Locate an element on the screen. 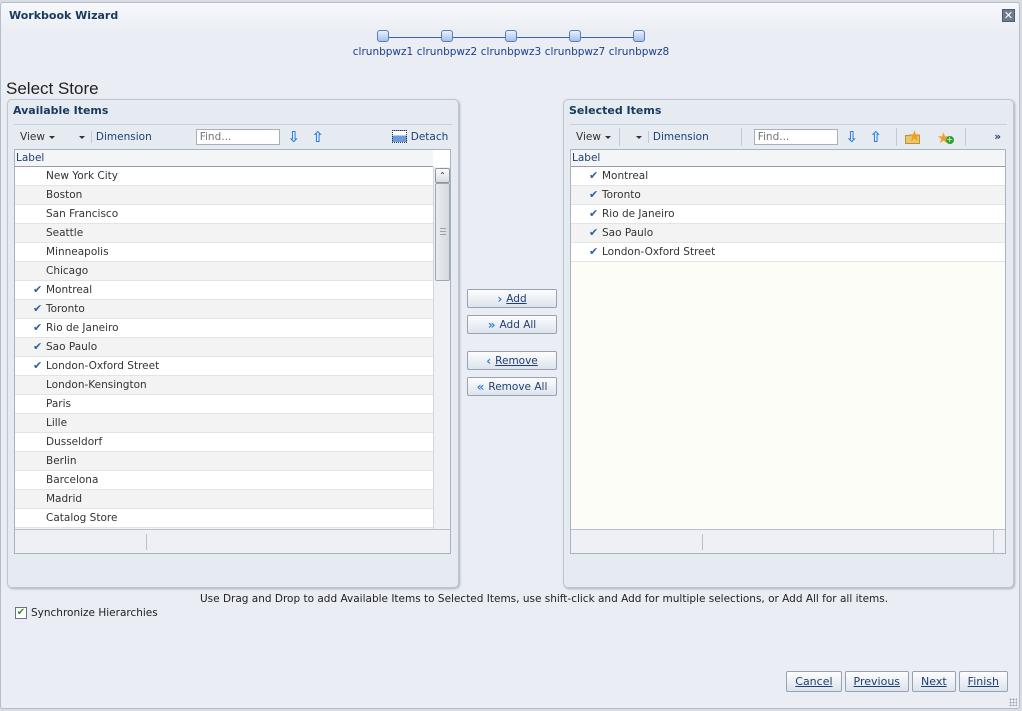 The height and width of the screenshot is (711, 1022). list-item-label: London-Oxford Street is located at coordinates (659, 252).